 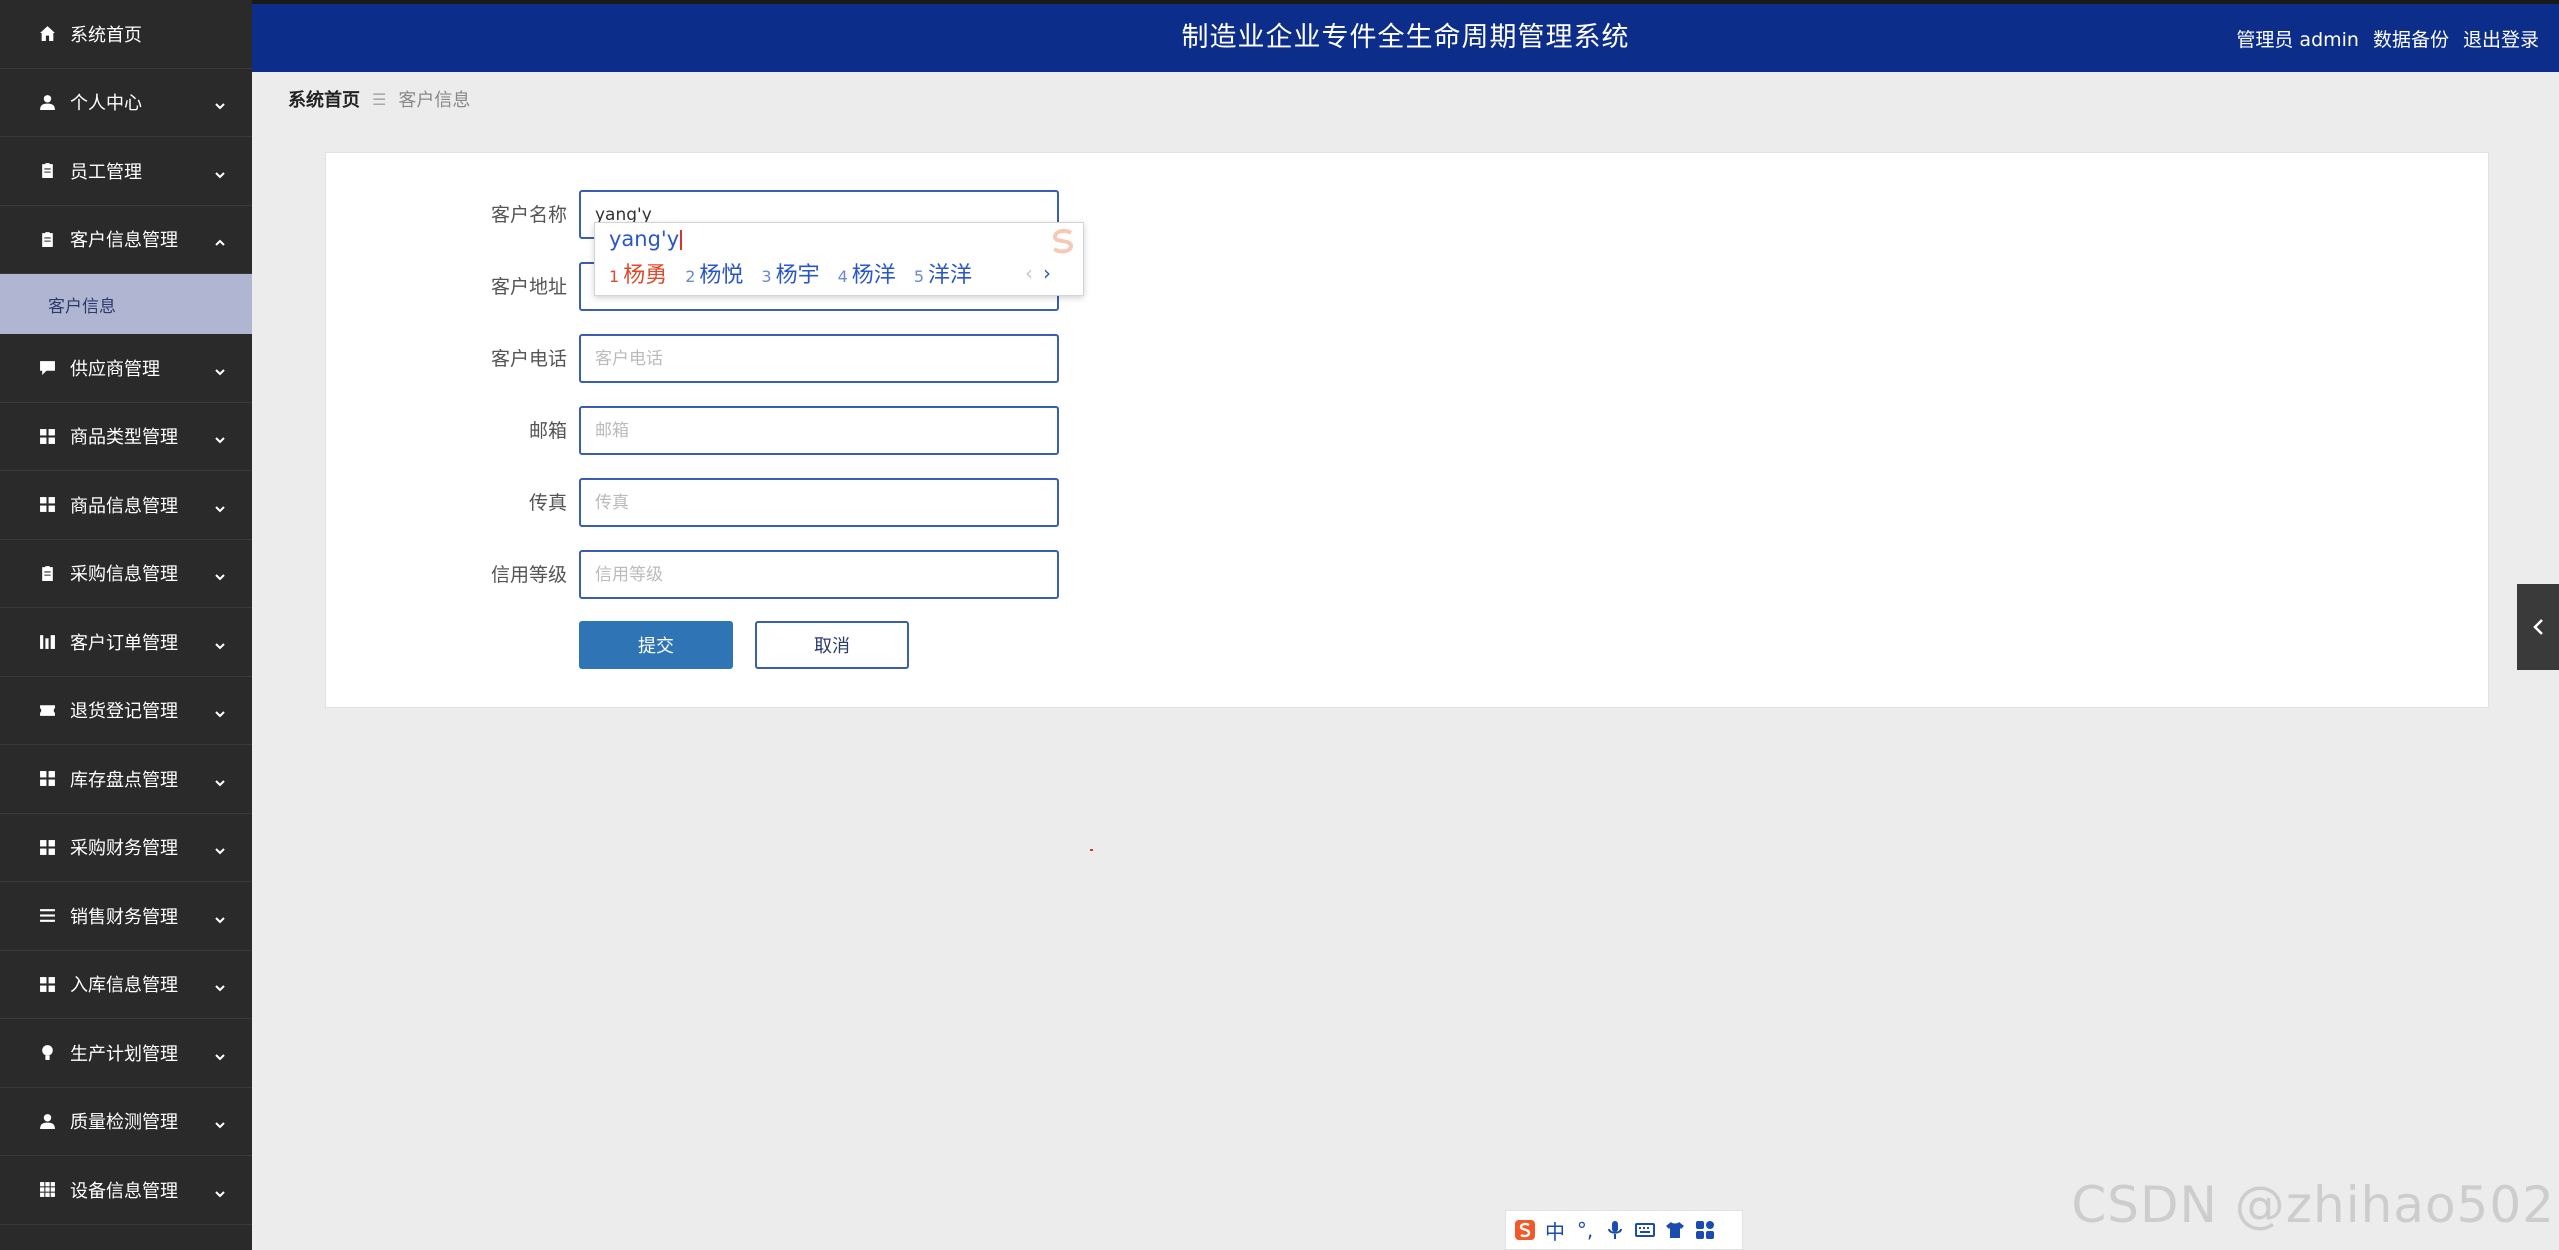 What do you see at coordinates (1645, 1230) in the screenshot?
I see `keyboard-icon` at bounding box center [1645, 1230].